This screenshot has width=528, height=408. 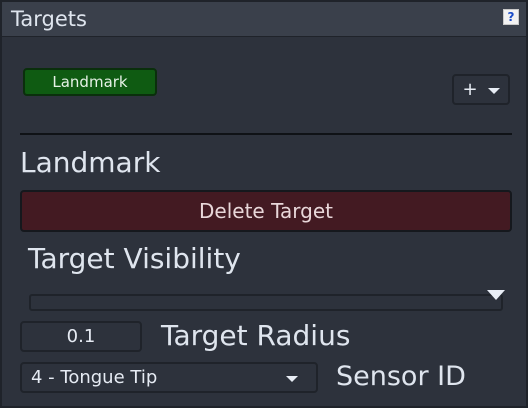 I want to click on section-divider, so click(x=266, y=134).